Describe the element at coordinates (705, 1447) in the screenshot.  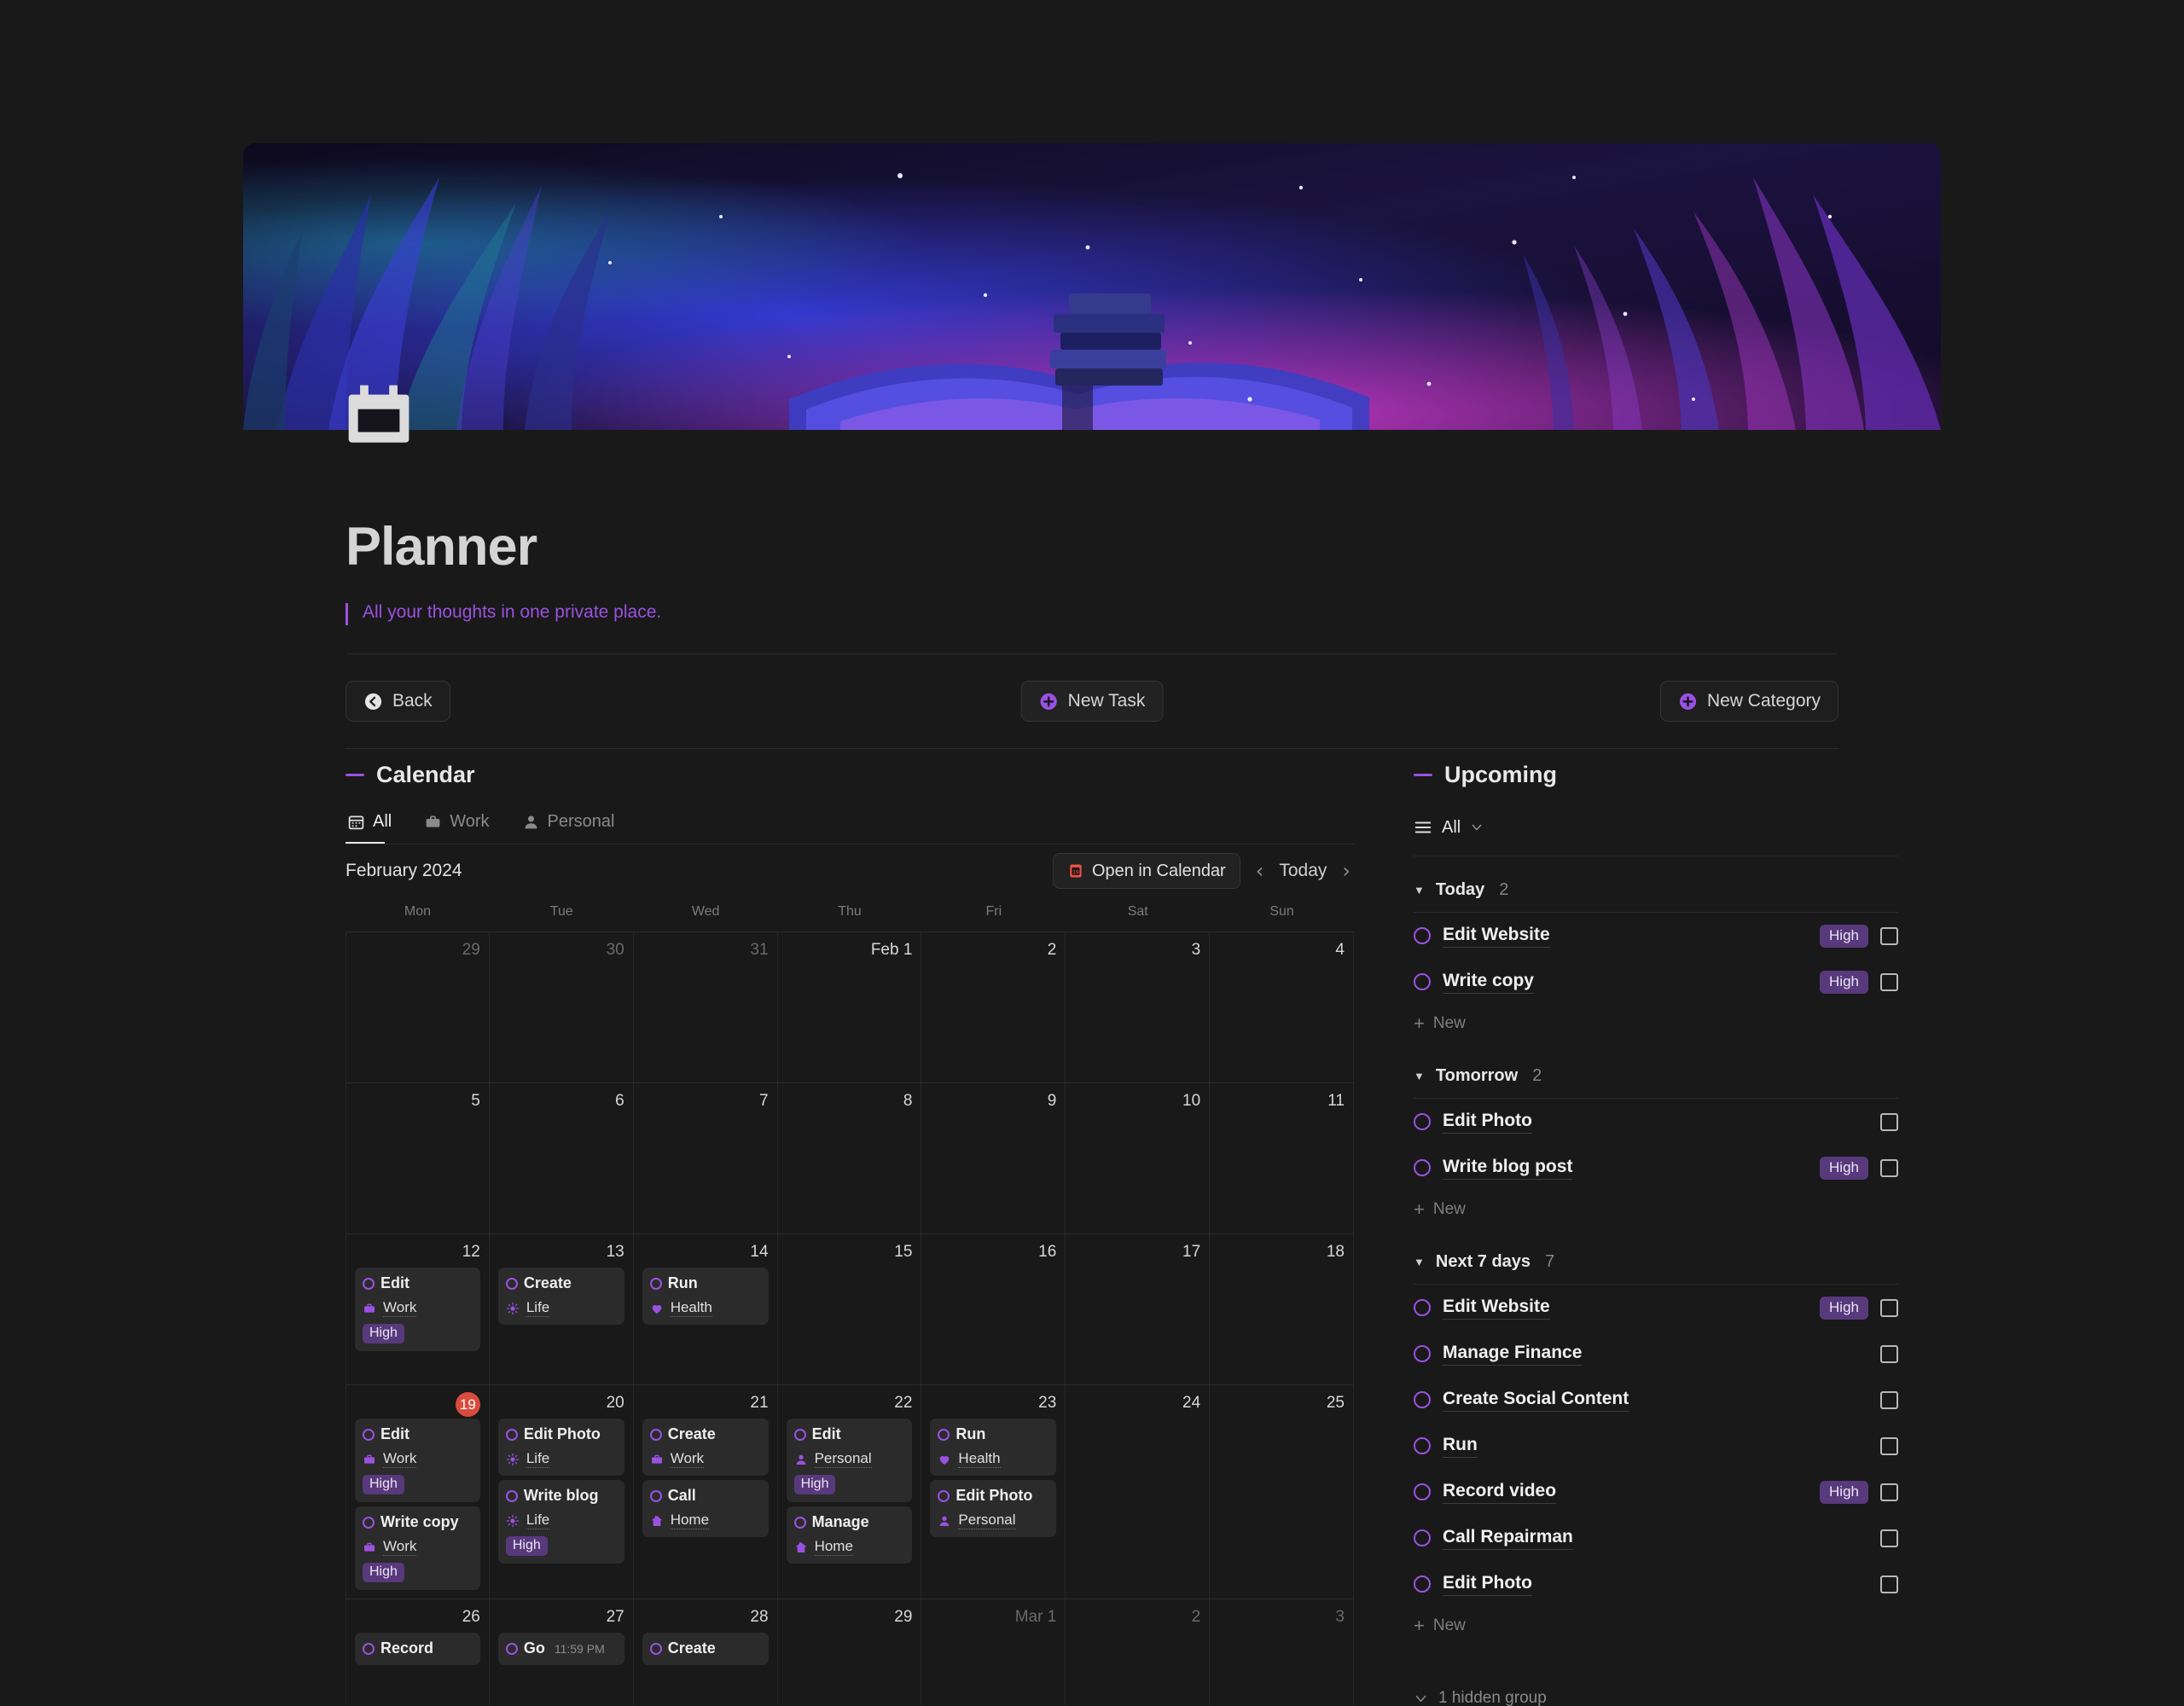
I see `calendar-event-card: Create Work` at that location.